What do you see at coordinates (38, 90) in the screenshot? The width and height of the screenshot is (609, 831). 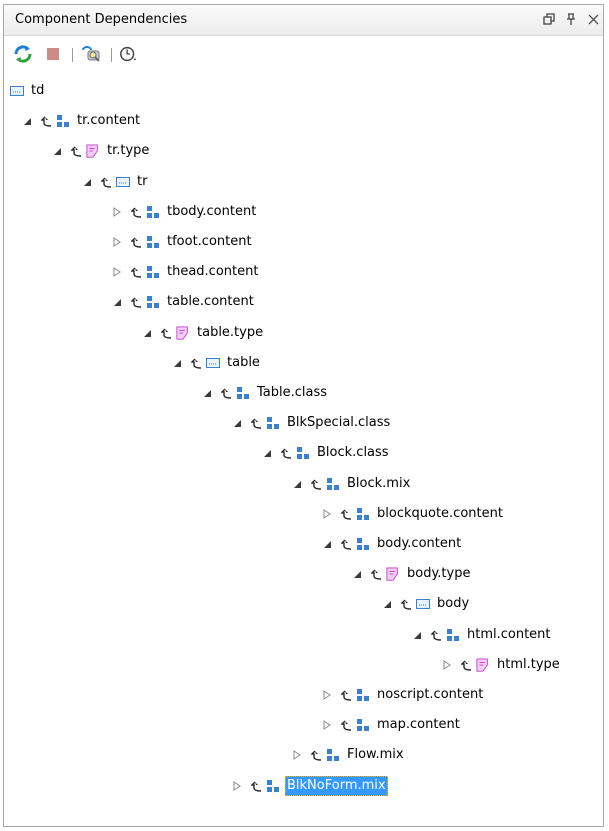 I see `tree-node-label: td` at bounding box center [38, 90].